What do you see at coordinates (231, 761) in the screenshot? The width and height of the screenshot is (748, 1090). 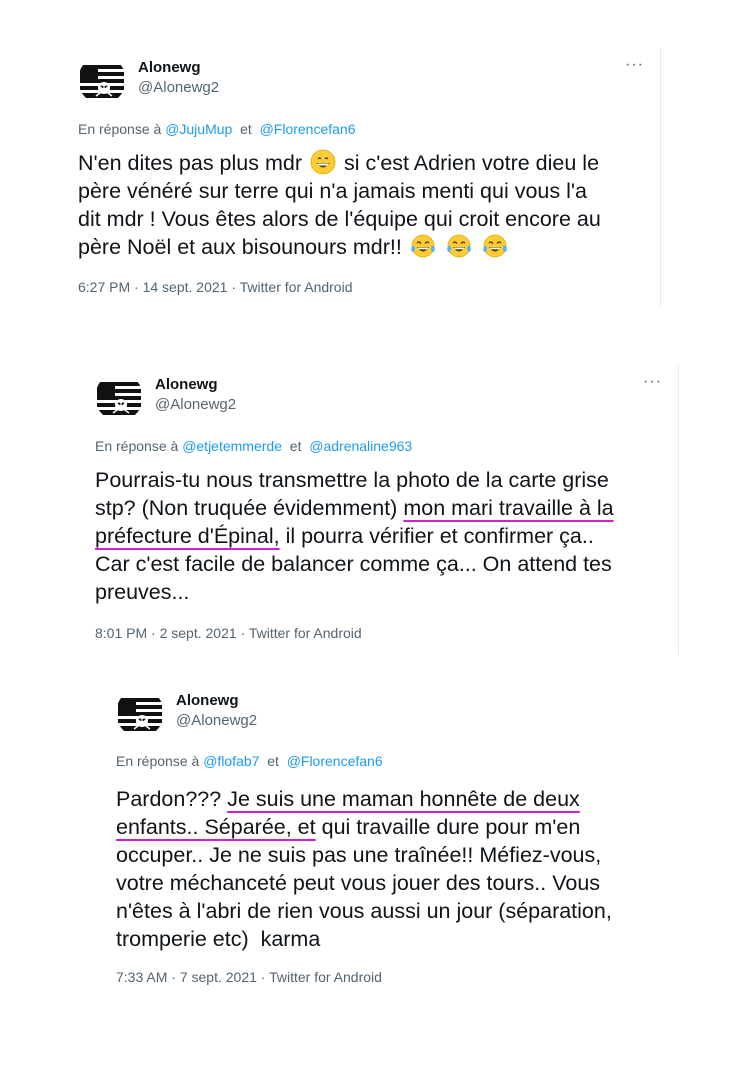 I see `mention-link: @flofab7` at bounding box center [231, 761].